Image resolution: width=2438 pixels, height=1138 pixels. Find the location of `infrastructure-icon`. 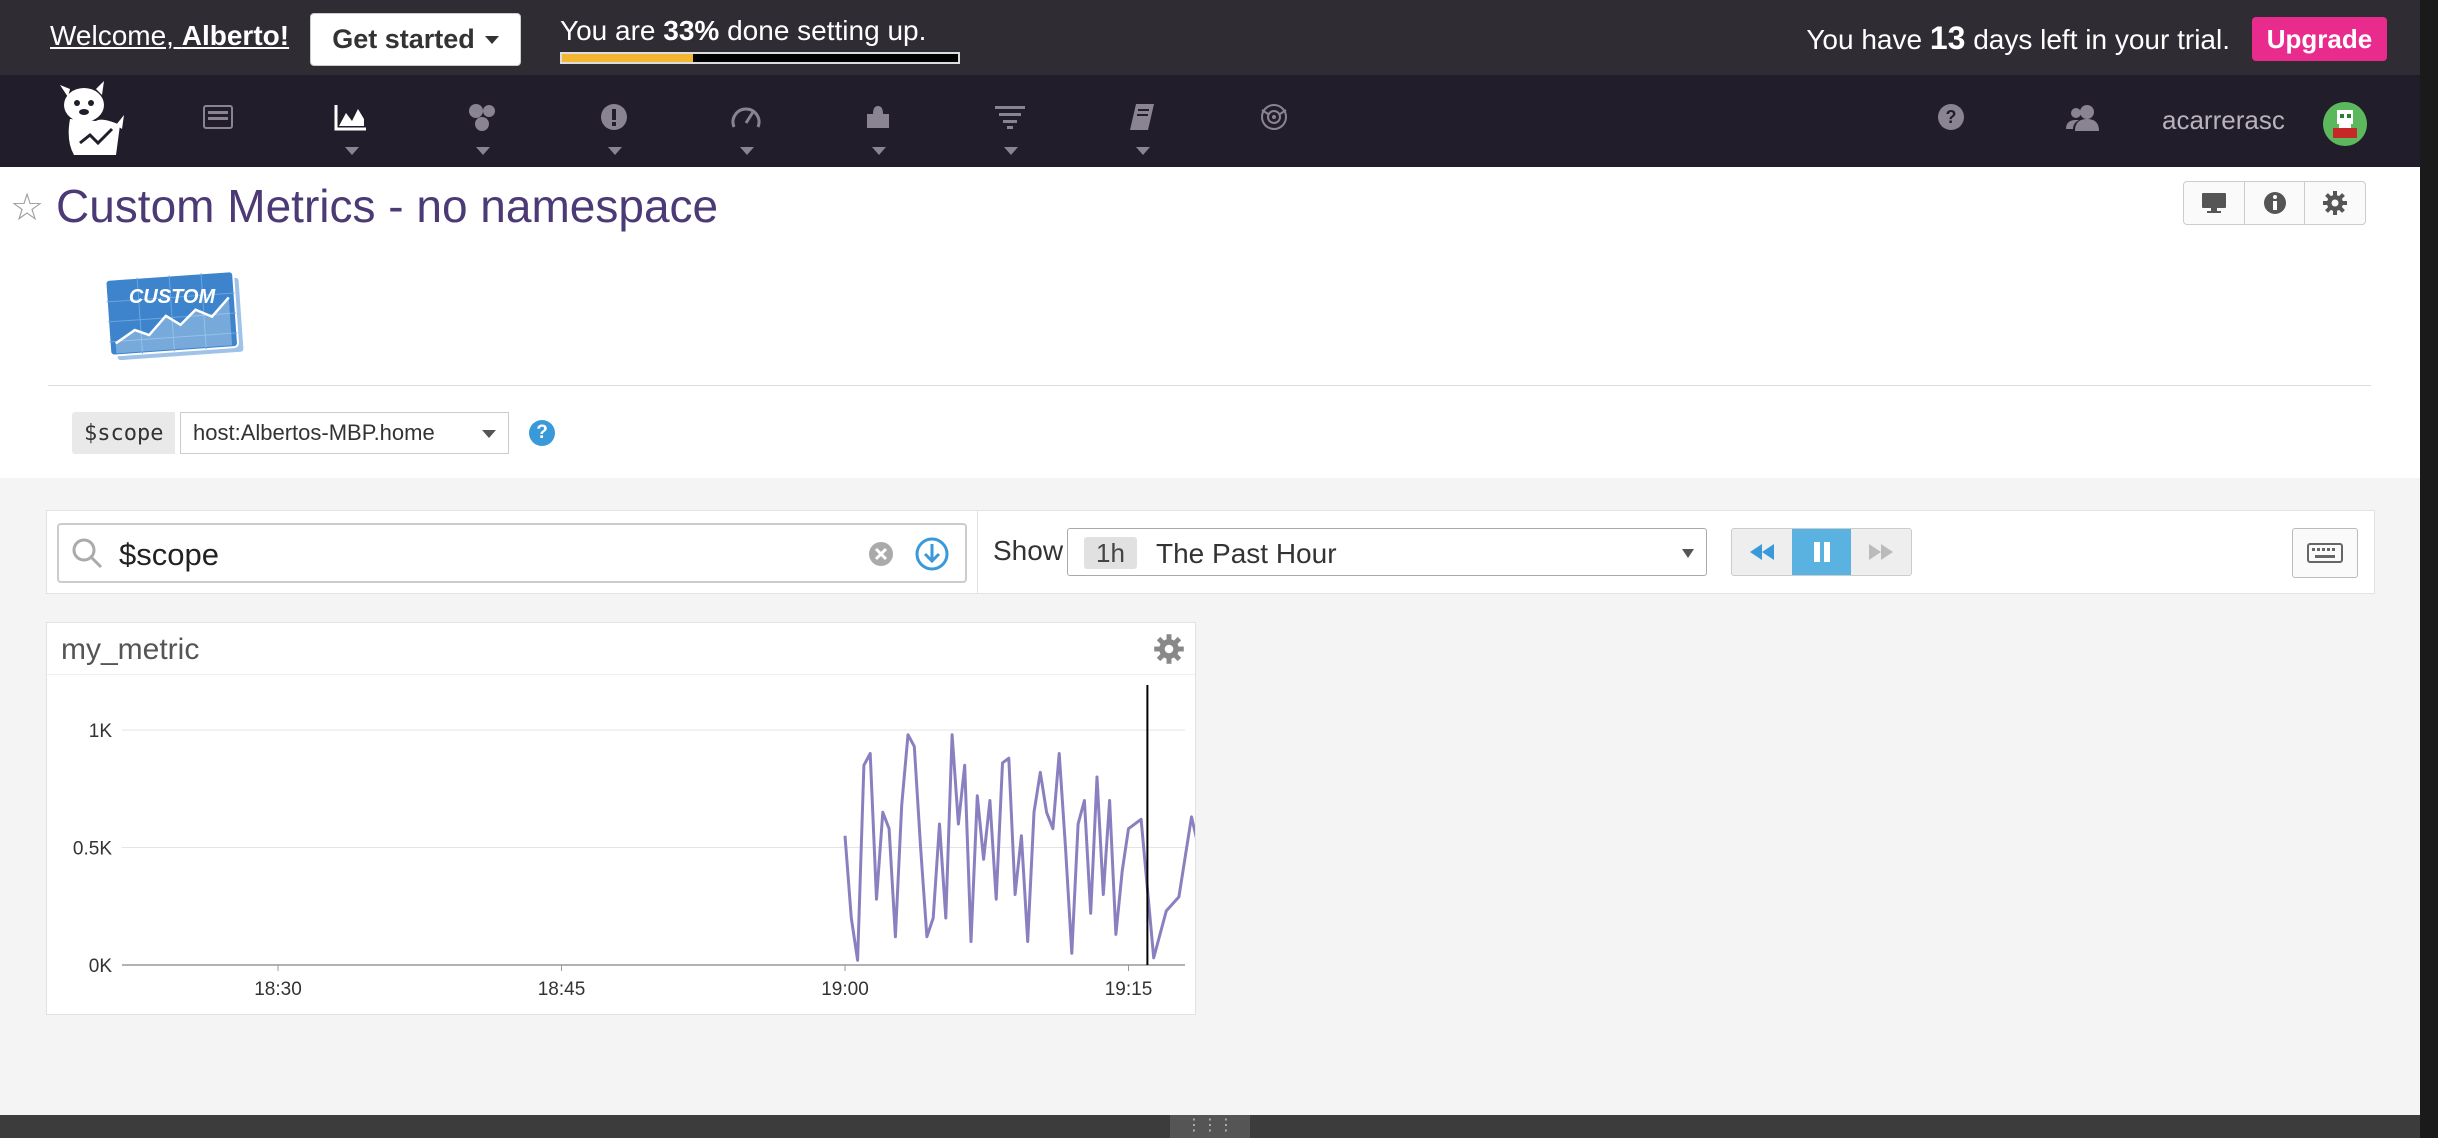

infrastructure-icon is located at coordinates (482, 126).